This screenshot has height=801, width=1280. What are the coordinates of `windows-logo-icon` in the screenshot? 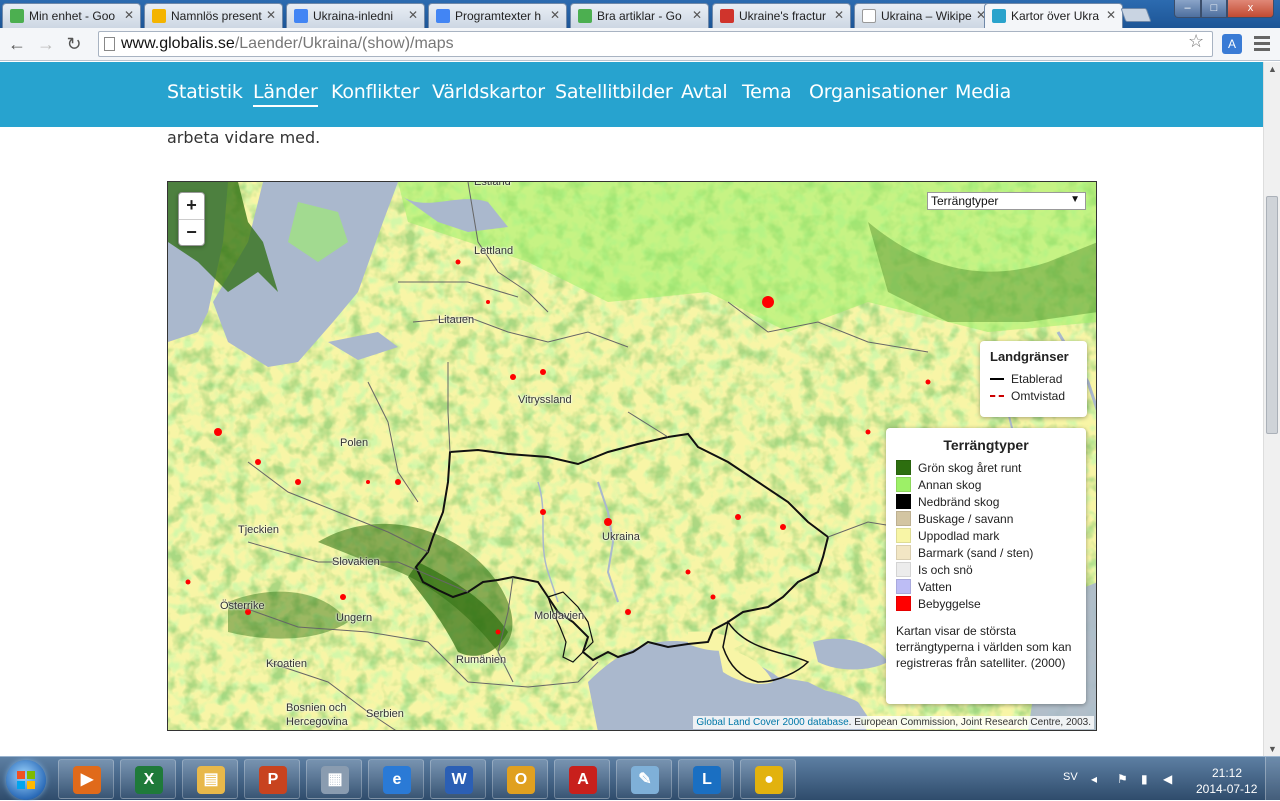 It's located at (26, 780).